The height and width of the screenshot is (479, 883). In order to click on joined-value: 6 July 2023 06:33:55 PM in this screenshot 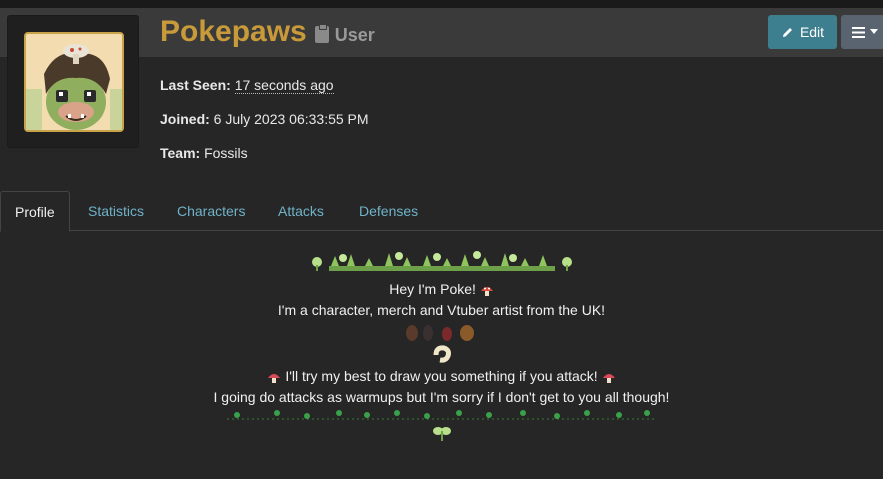, I will do `click(291, 119)`.